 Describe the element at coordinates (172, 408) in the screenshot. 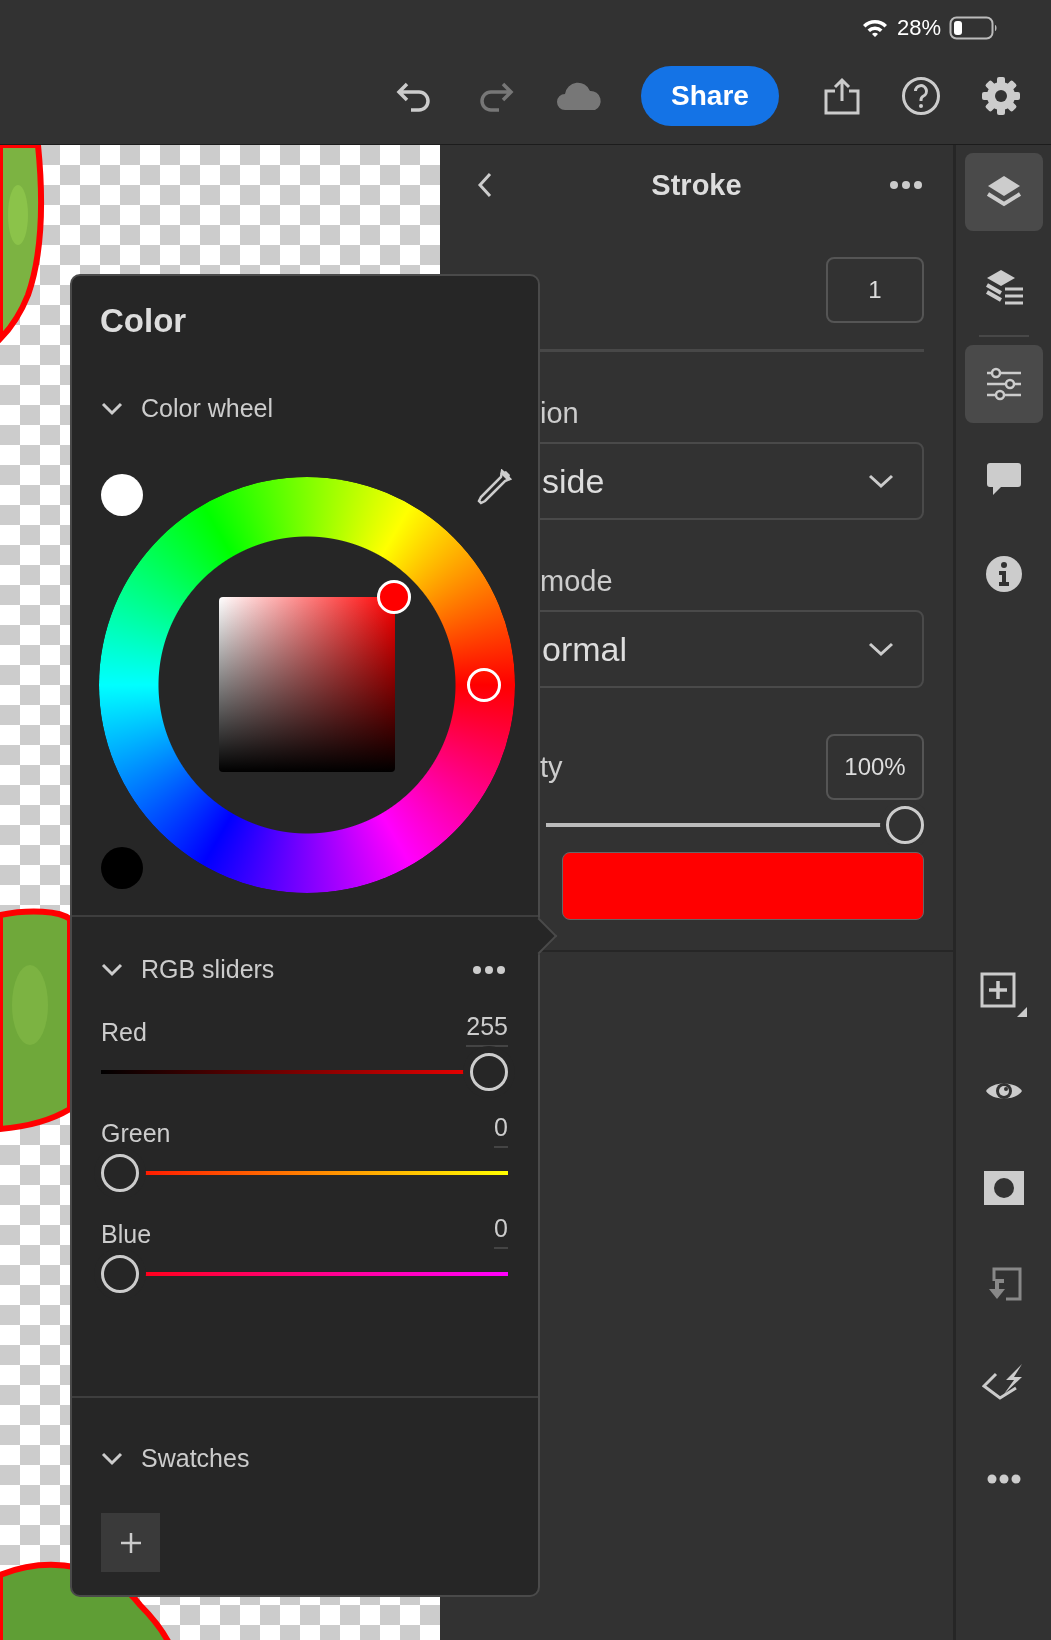

I see `section-header: Color wheel` at that location.